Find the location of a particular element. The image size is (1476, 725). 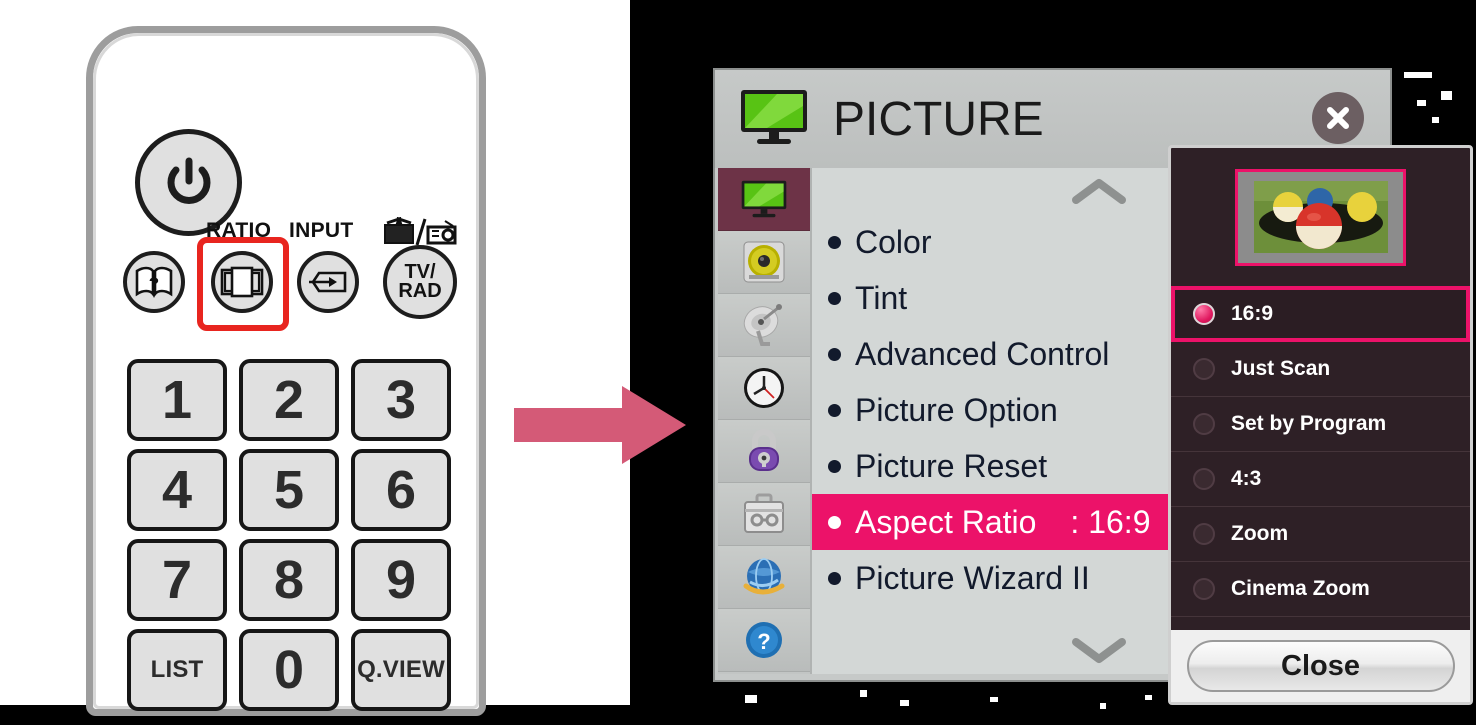

tv-rad-line2: RAD is located at coordinates (420, 291).